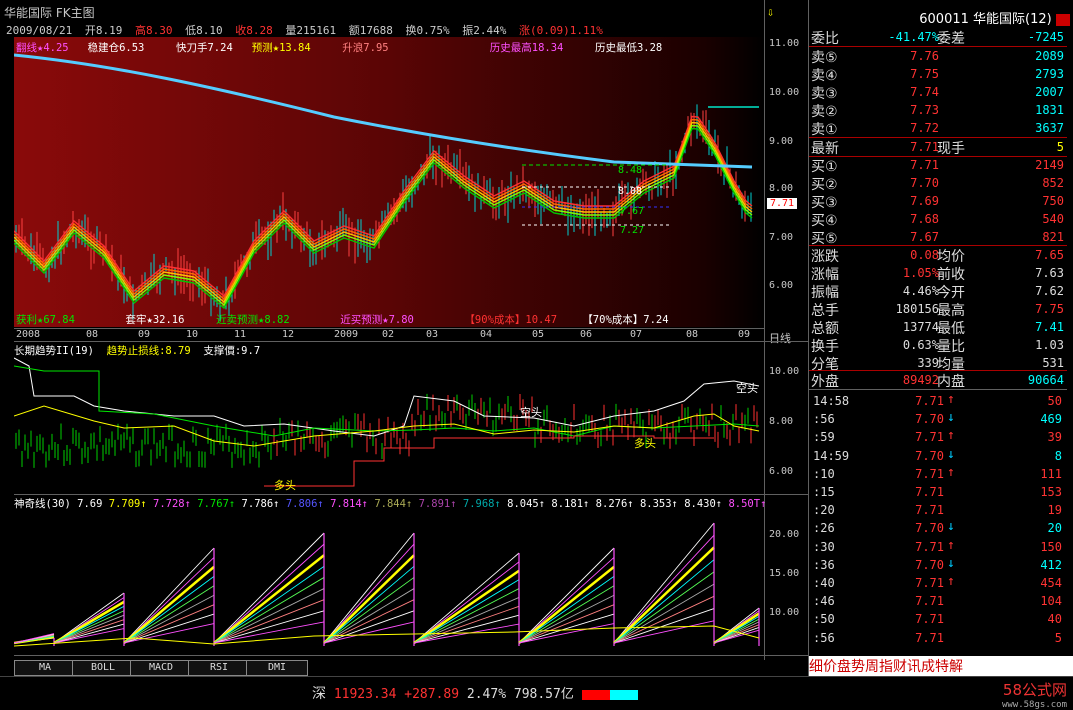 This screenshot has height=710, width=1073. What do you see at coordinates (1049, 327) in the screenshot?
I see `row-value: 7.41` at bounding box center [1049, 327].